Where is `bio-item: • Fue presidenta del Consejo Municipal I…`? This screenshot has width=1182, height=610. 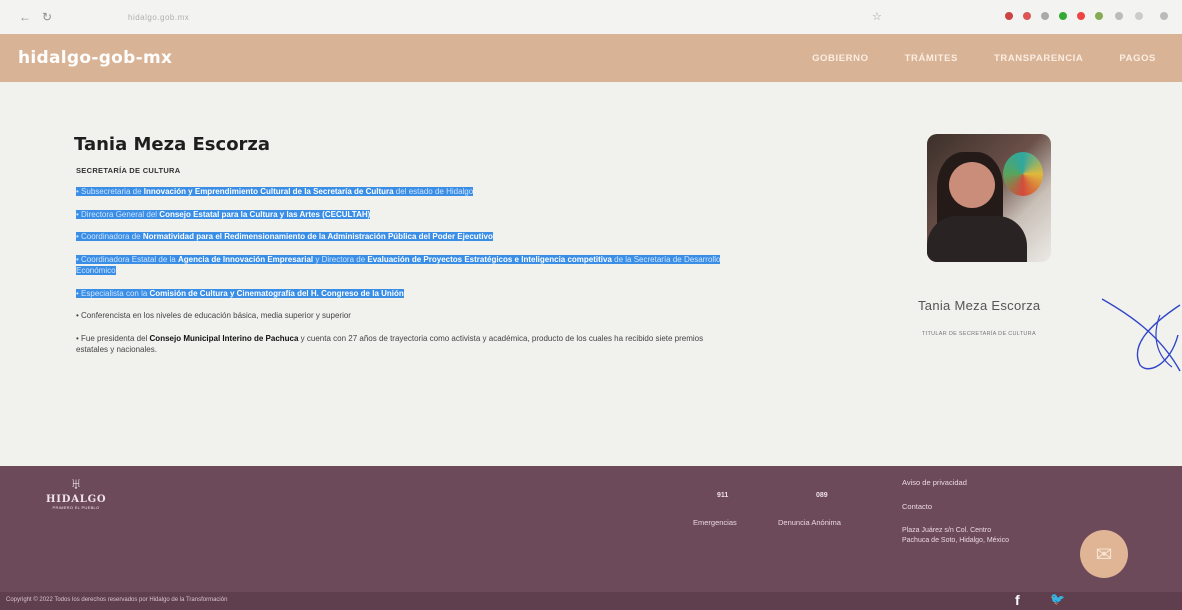
bio-item: • Fue presidenta del Consejo Municipal I… is located at coordinates (390, 344).